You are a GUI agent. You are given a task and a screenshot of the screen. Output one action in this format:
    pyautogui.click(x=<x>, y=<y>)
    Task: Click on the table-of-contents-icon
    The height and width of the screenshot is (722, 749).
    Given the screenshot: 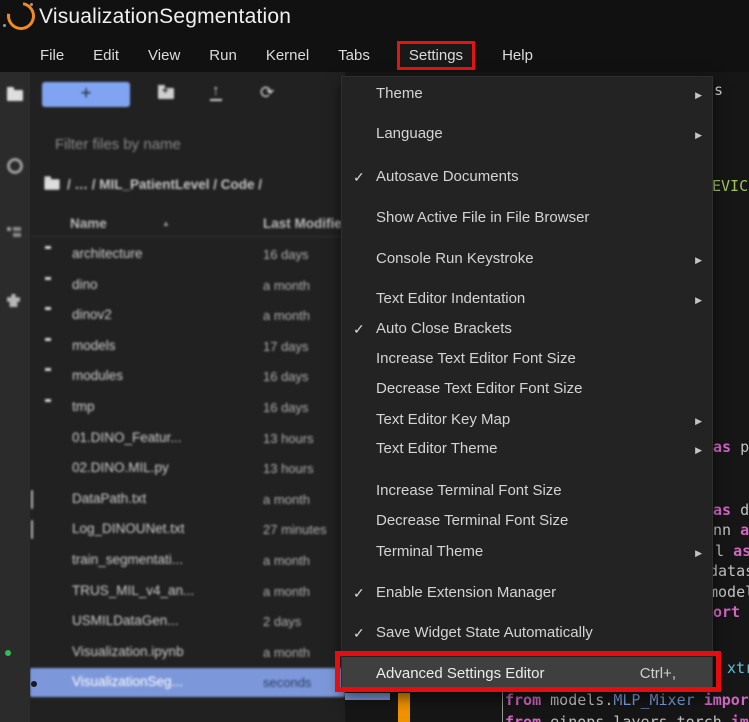 What is the action you would take?
    pyautogui.click(x=14, y=232)
    